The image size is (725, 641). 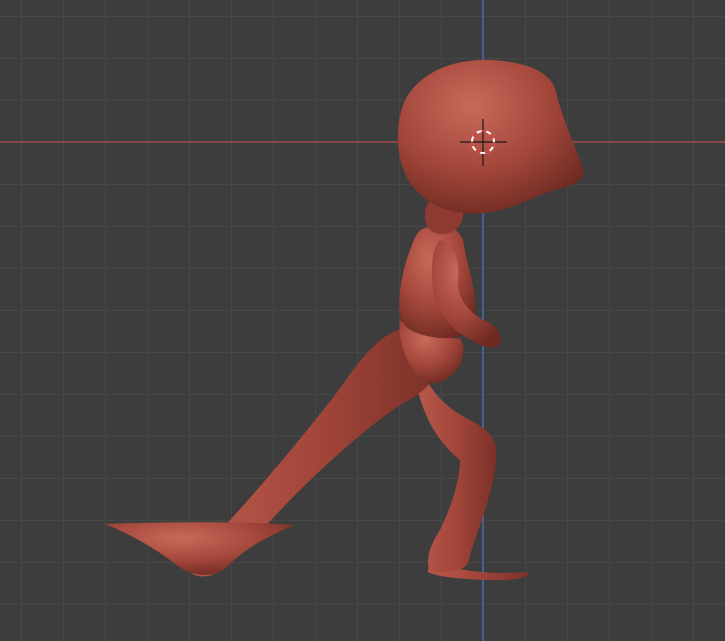 What do you see at coordinates (491, 136) in the screenshot?
I see `mesh-head` at bounding box center [491, 136].